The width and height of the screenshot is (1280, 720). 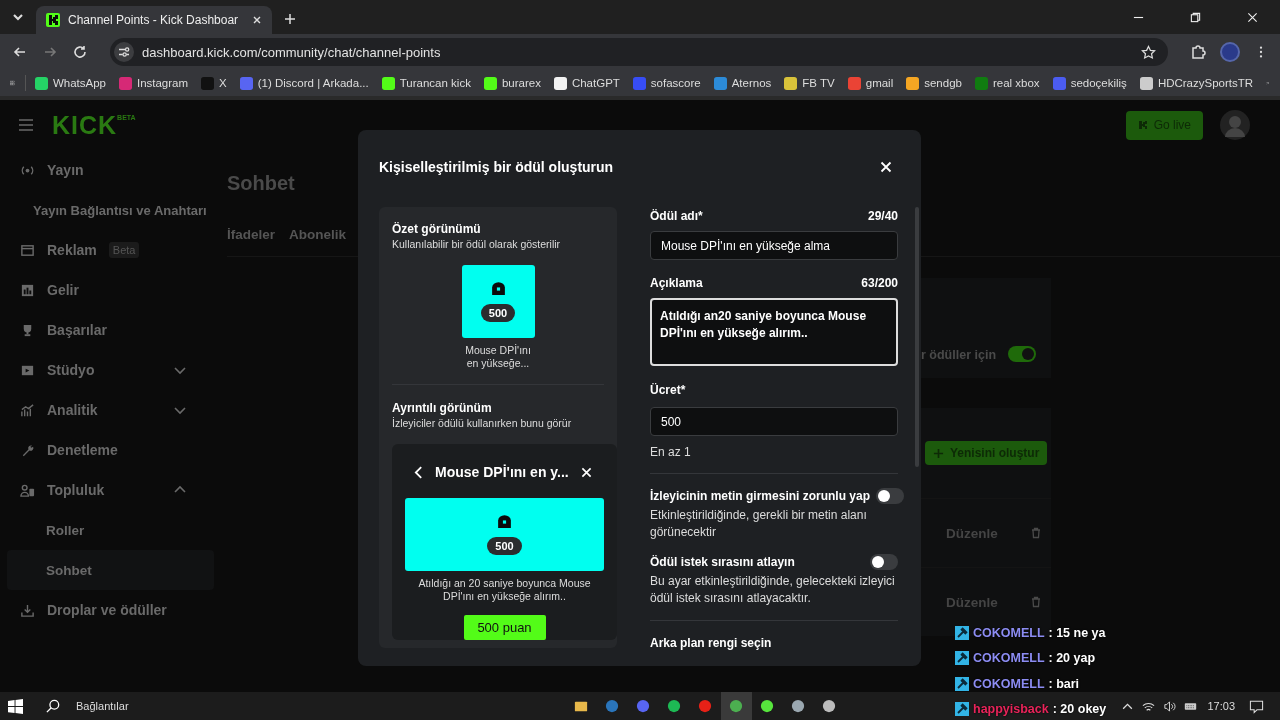 What do you see at coordinates (153, 83) in the screenshot?
I see `bookmark: Instagram` at bounding box center [153, 83].